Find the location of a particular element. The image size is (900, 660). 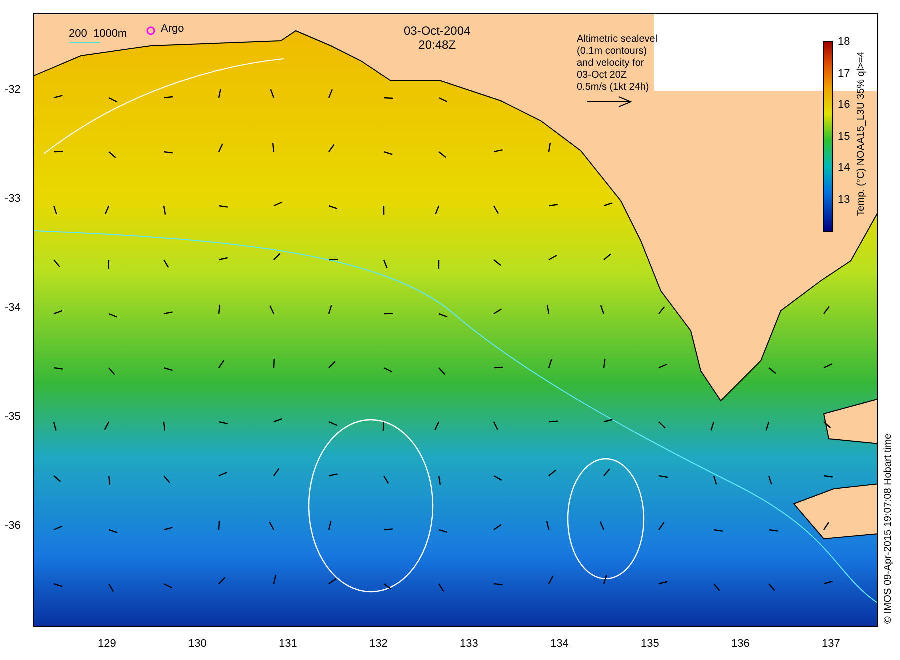

scale-label: 200 1000m is located at coordinates (98, 34).